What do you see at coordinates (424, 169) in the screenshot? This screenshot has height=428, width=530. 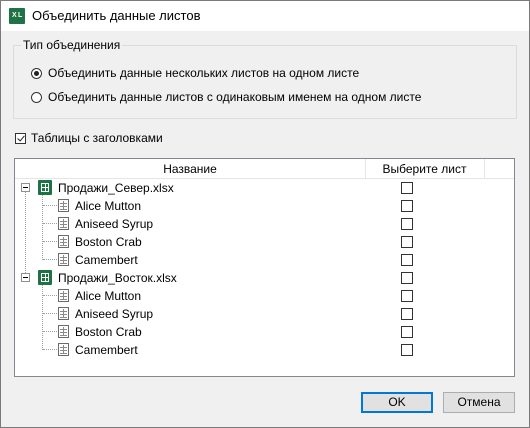 I see `column-header-select: Выберите лист` at bounding box center [424, 169].